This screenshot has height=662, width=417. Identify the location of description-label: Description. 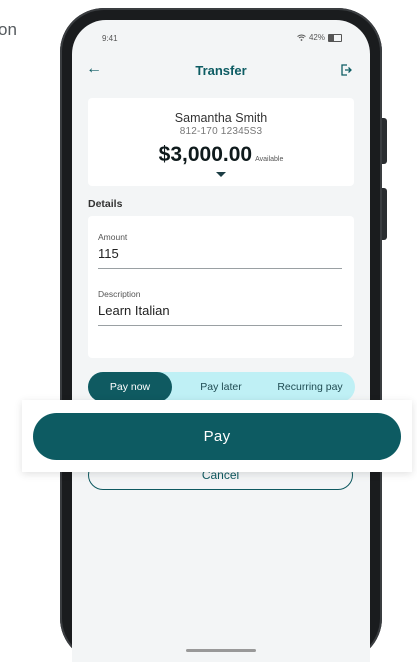
(119, 294).